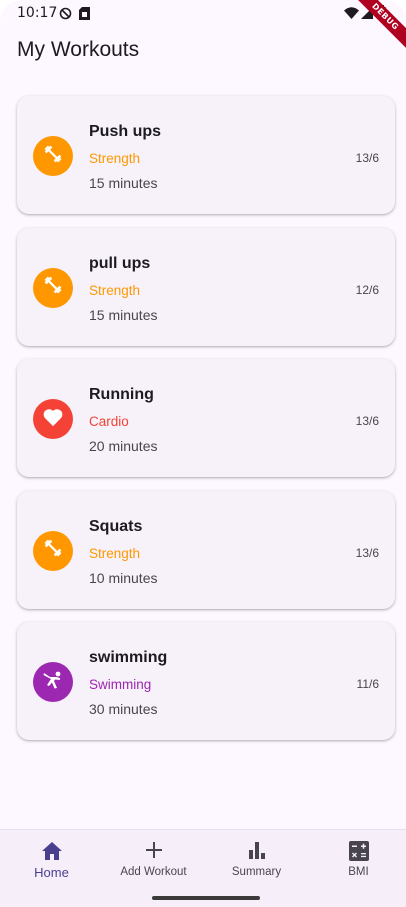  Describe the element at coordinates (206, 681) in the screenshot. I see `workout-card: swimming Swimming 30 minutes 11/6` at that location.